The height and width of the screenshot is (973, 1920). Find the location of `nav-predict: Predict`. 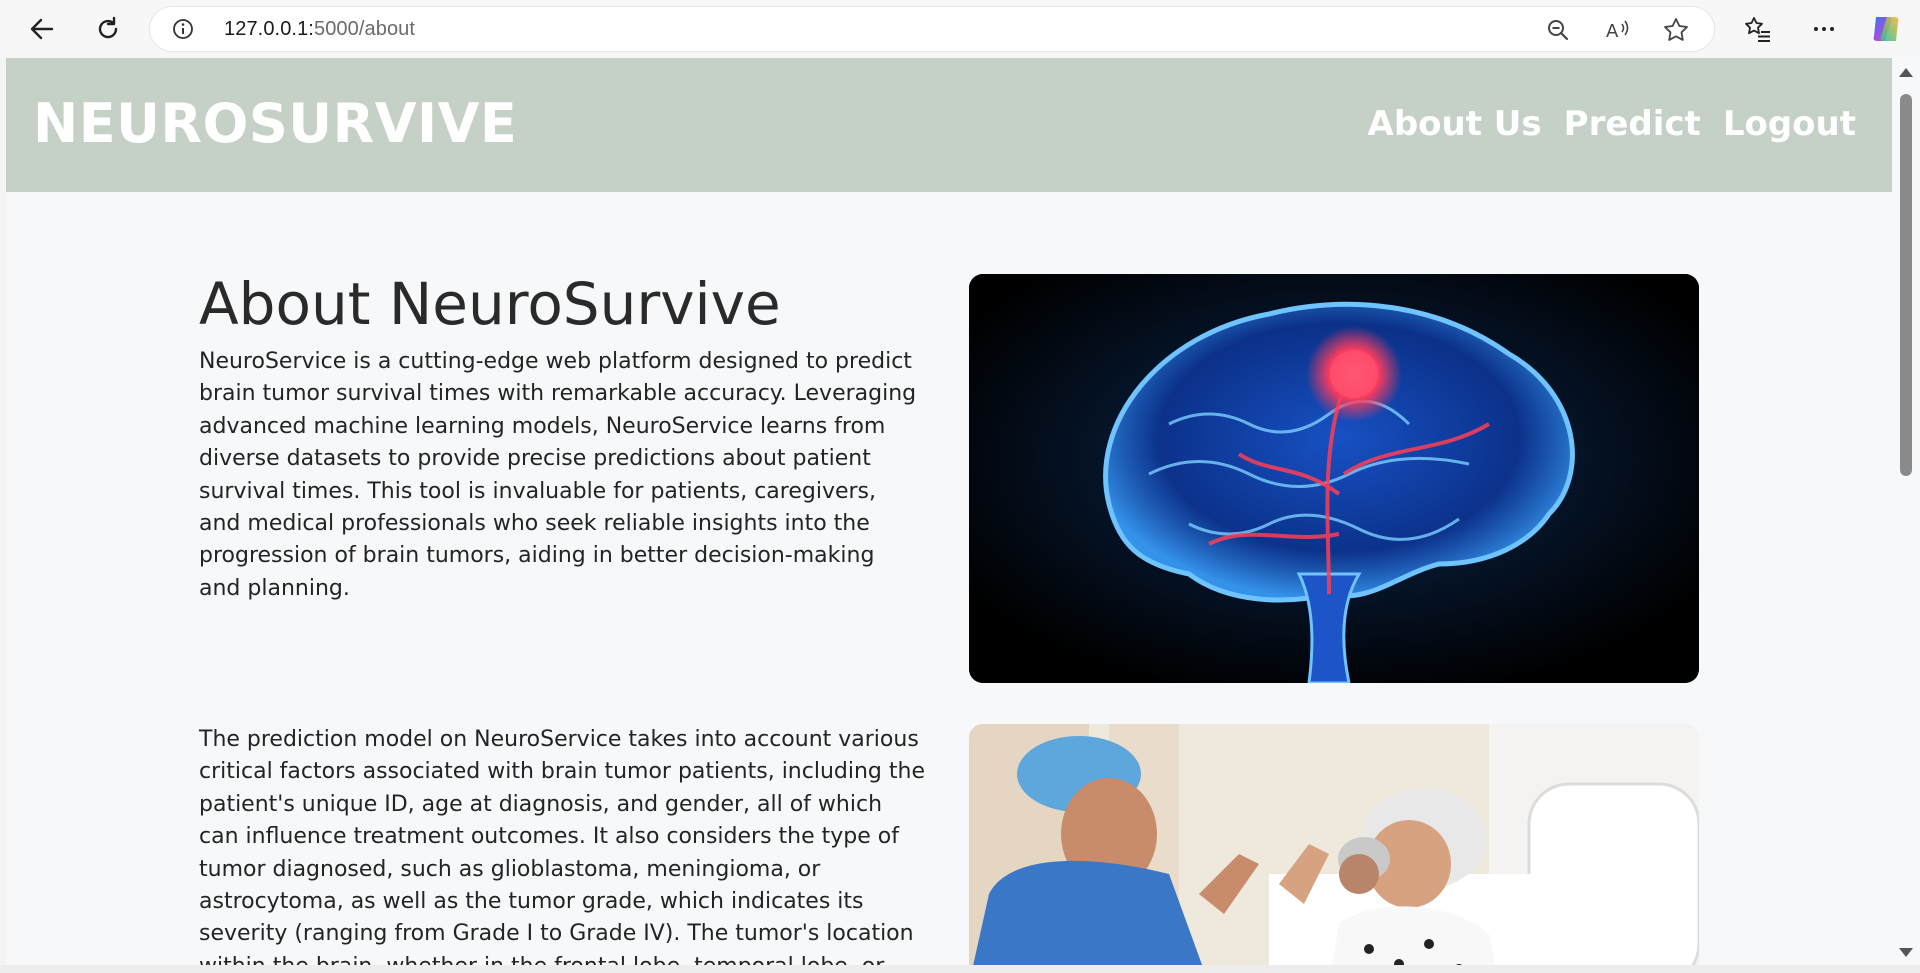

nav-predict: Predict is located at coordinates (1632, 124).